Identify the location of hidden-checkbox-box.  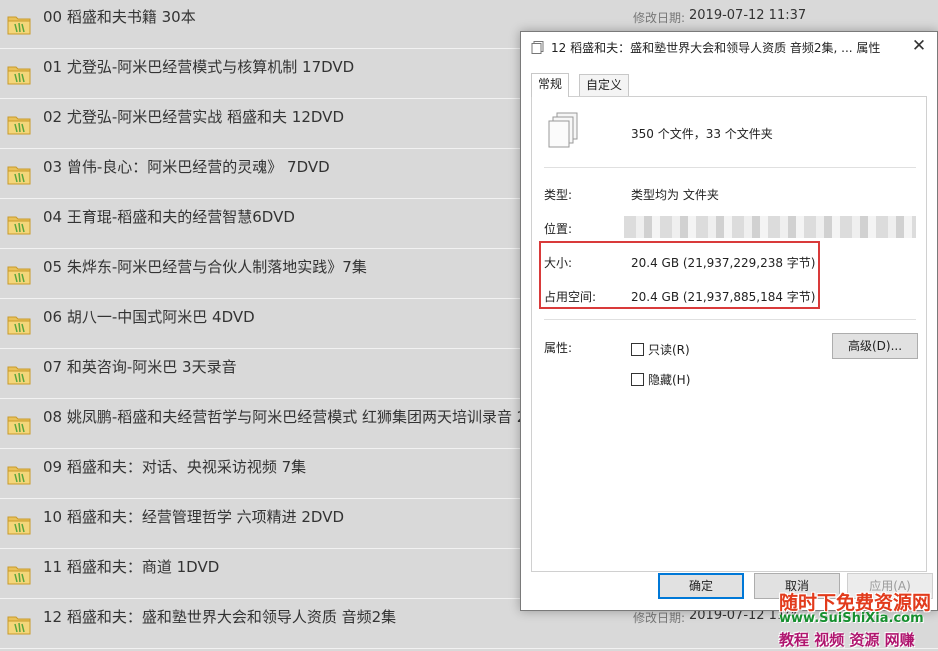
(637, 379).